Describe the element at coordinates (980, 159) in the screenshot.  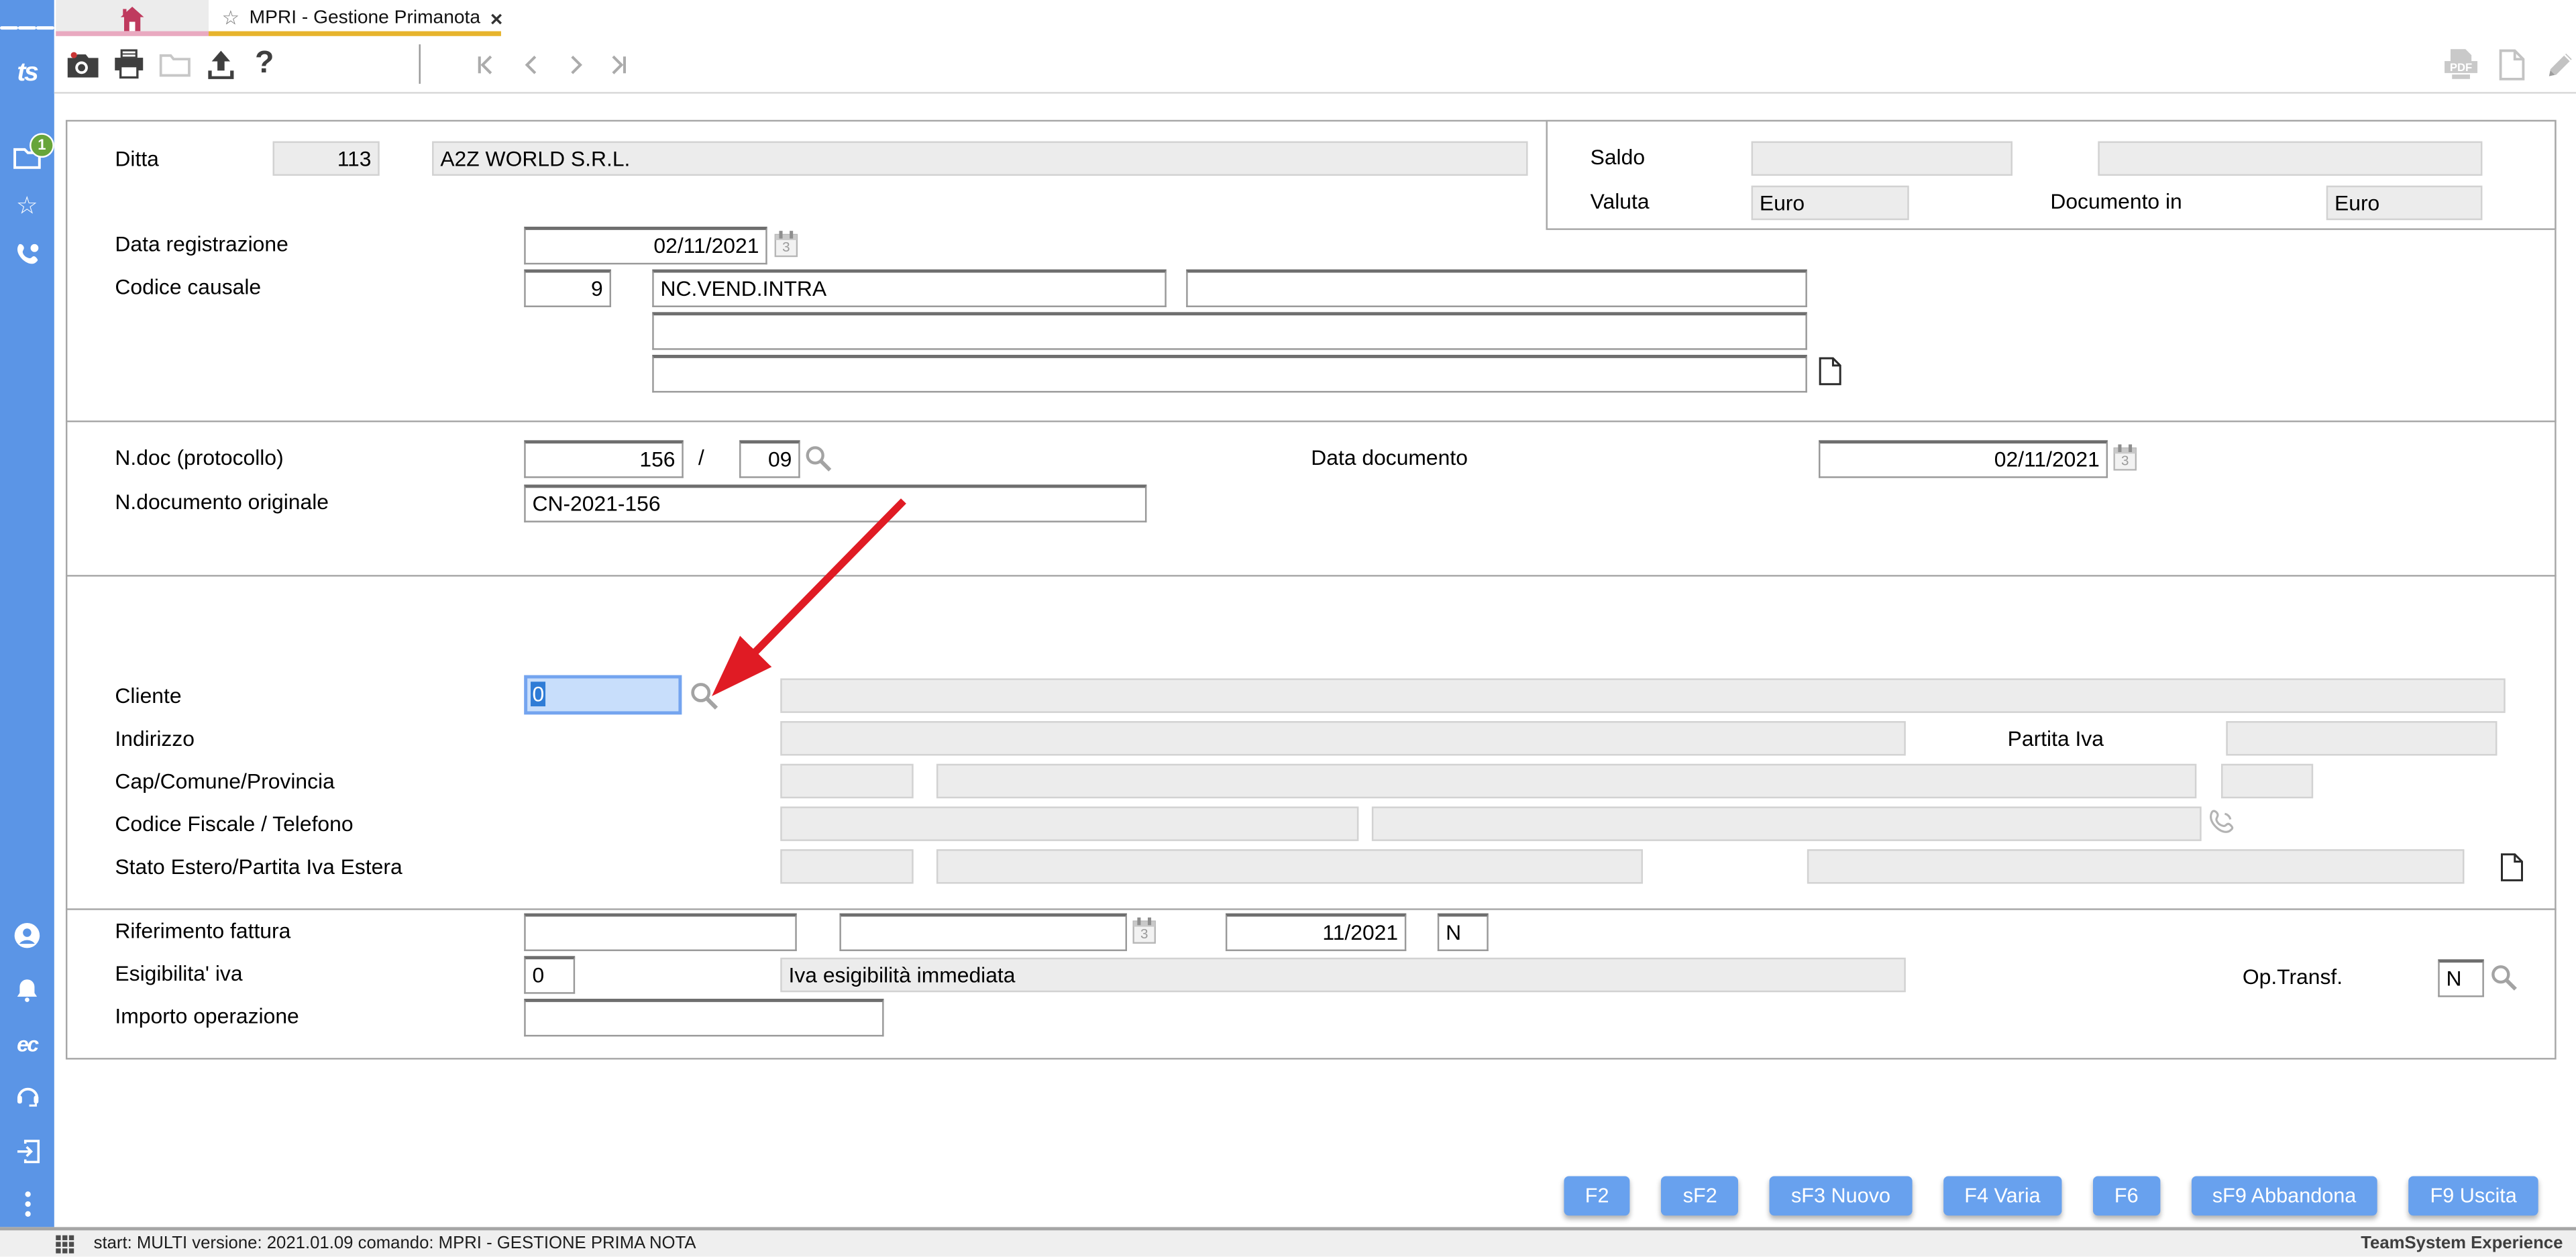
I see `ditta-name-field: A2Z WORLD S.R.L.` at that location.